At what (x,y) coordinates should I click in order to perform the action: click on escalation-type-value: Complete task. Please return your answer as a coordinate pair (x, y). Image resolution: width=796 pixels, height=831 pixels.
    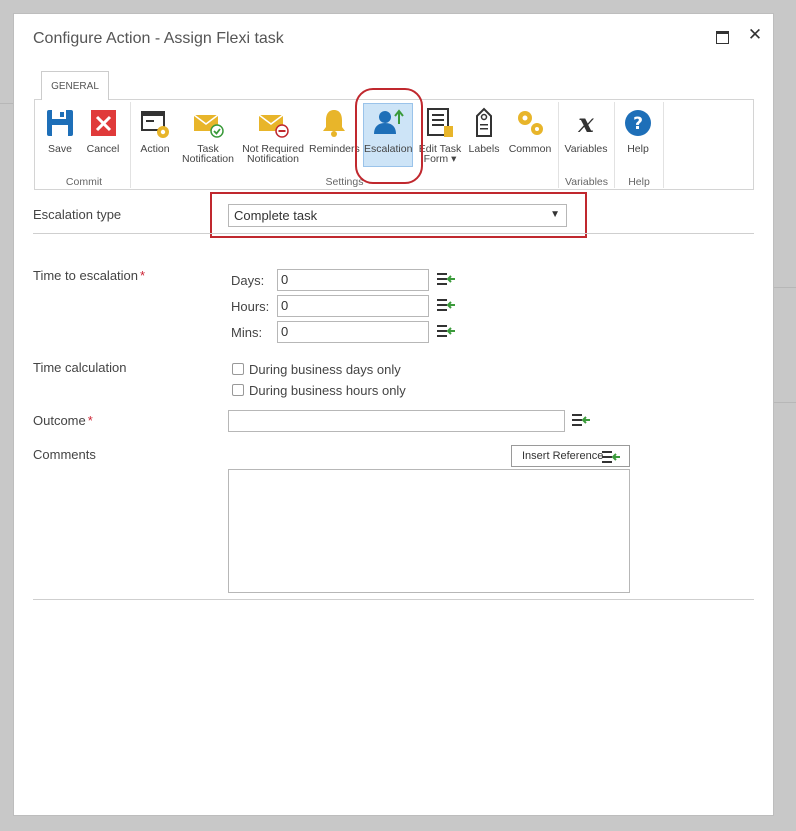
    Looking at the image, I should click on (276, 215).